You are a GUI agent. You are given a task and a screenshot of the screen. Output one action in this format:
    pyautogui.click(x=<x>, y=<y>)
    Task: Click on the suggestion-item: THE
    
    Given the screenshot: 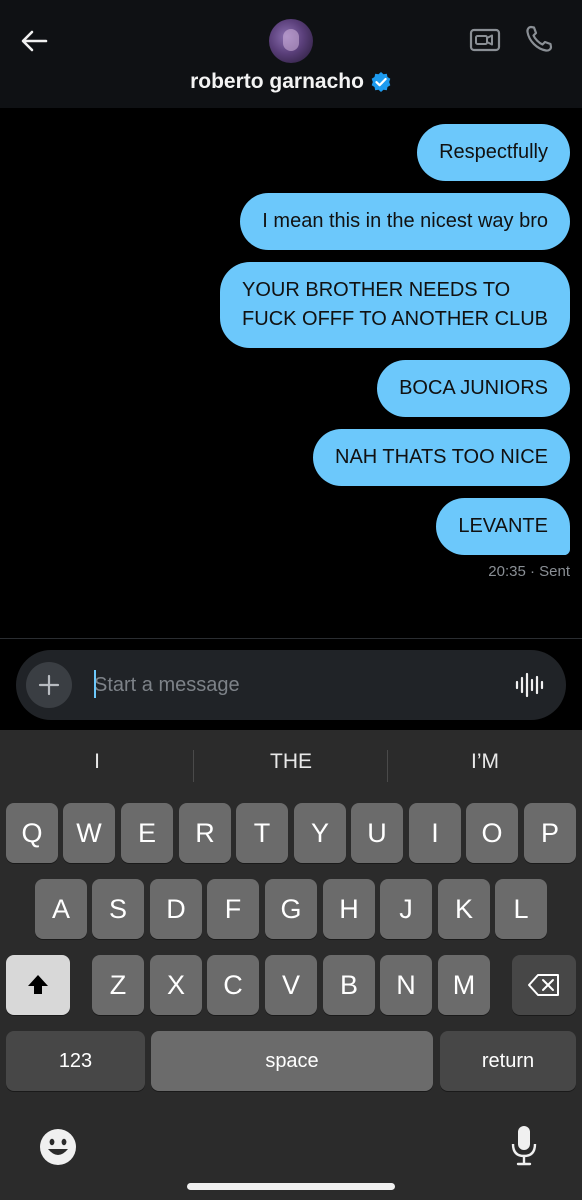 What is the action you would take?
    pyautogui.click(x=291, y=762)
    